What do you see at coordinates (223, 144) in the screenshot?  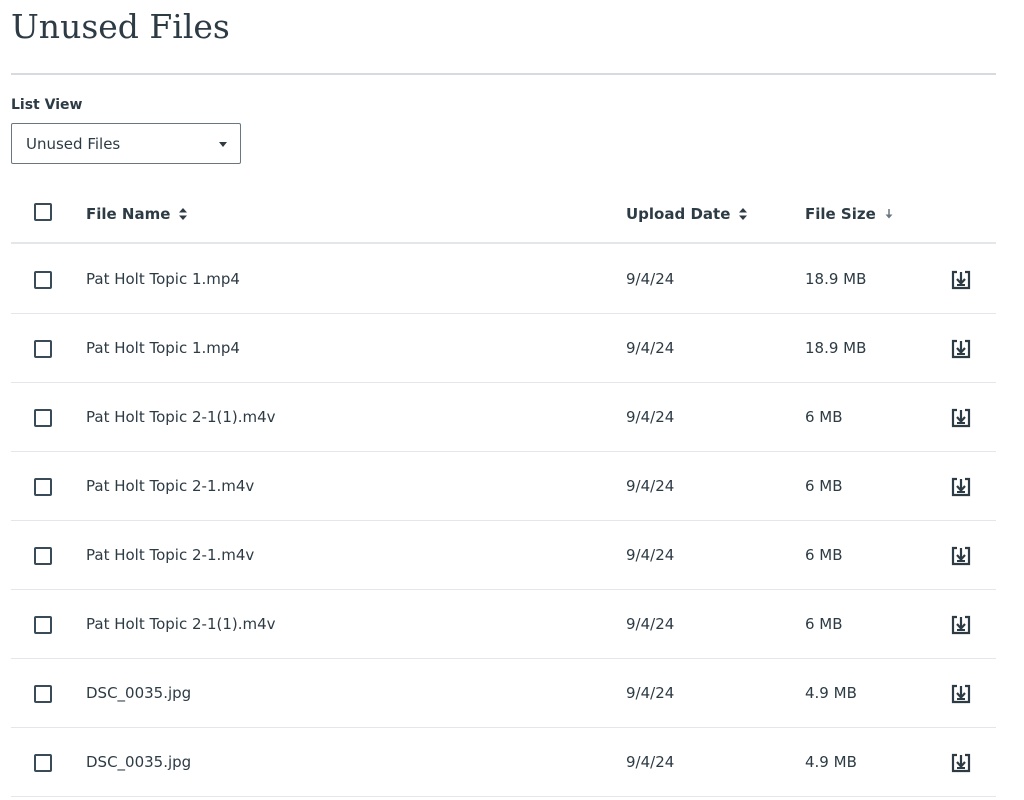 I see `caret-down-icon` at bounding box center [223, 144].